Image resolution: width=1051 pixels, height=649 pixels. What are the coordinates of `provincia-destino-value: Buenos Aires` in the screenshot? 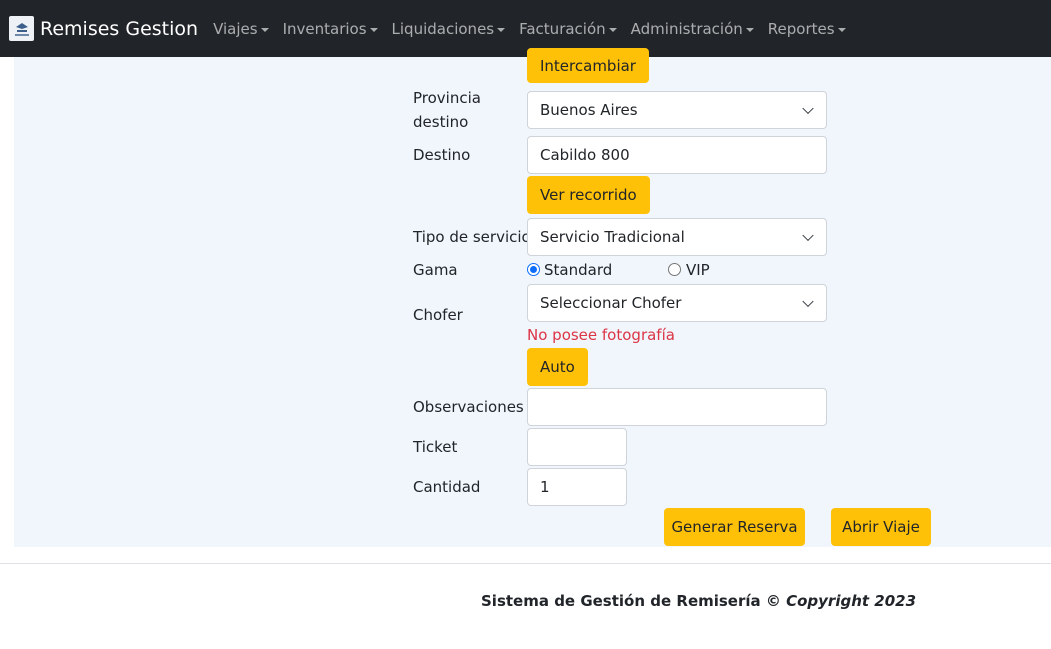 It's located at (589, 110).